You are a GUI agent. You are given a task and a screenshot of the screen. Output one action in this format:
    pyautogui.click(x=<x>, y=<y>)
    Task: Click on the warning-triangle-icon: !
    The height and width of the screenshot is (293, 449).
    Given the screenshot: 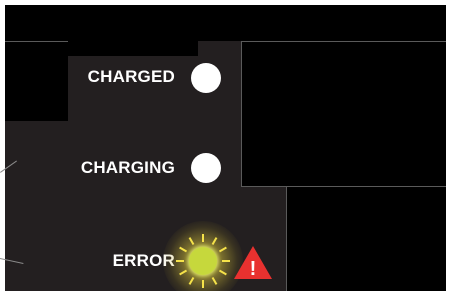 What is the action you would take?
    pyautogui.click(x=253, y=263)
    